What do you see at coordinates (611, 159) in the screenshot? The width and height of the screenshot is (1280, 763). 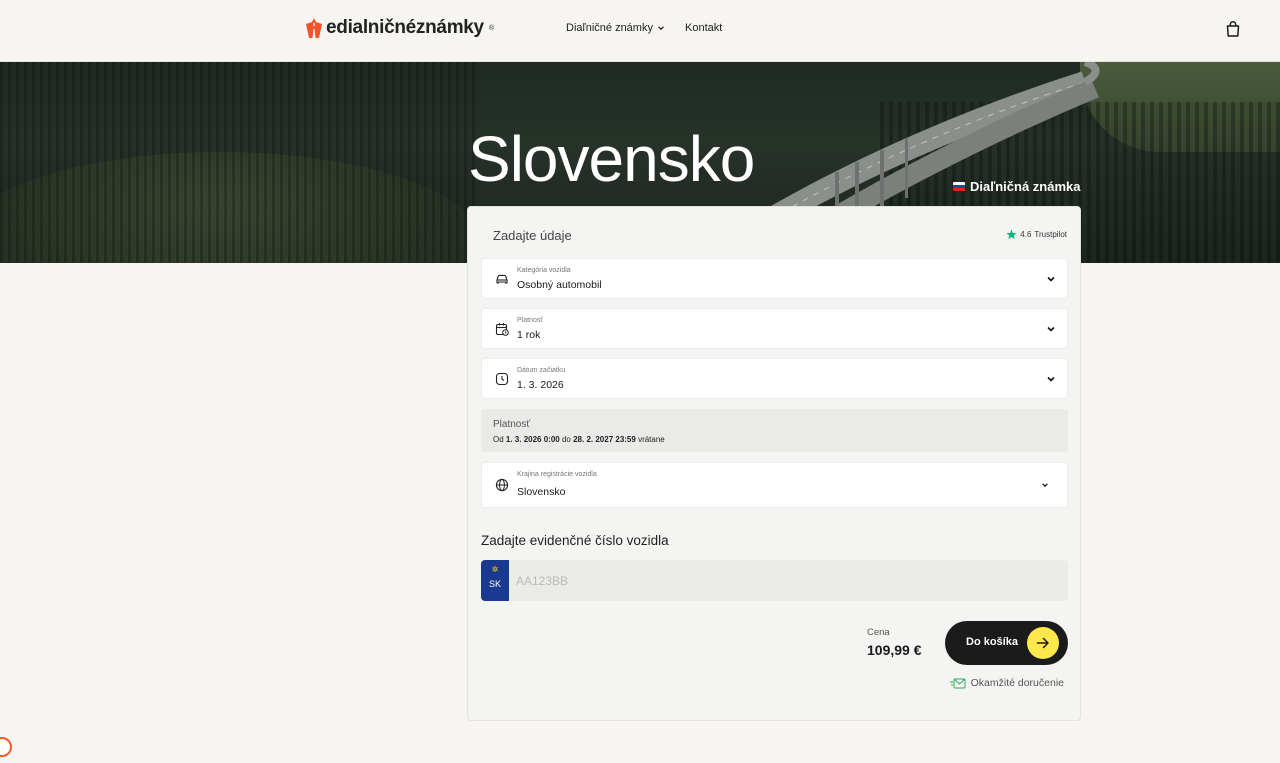 I see `page-title: Slovensko` at bounding box center [611, 159].